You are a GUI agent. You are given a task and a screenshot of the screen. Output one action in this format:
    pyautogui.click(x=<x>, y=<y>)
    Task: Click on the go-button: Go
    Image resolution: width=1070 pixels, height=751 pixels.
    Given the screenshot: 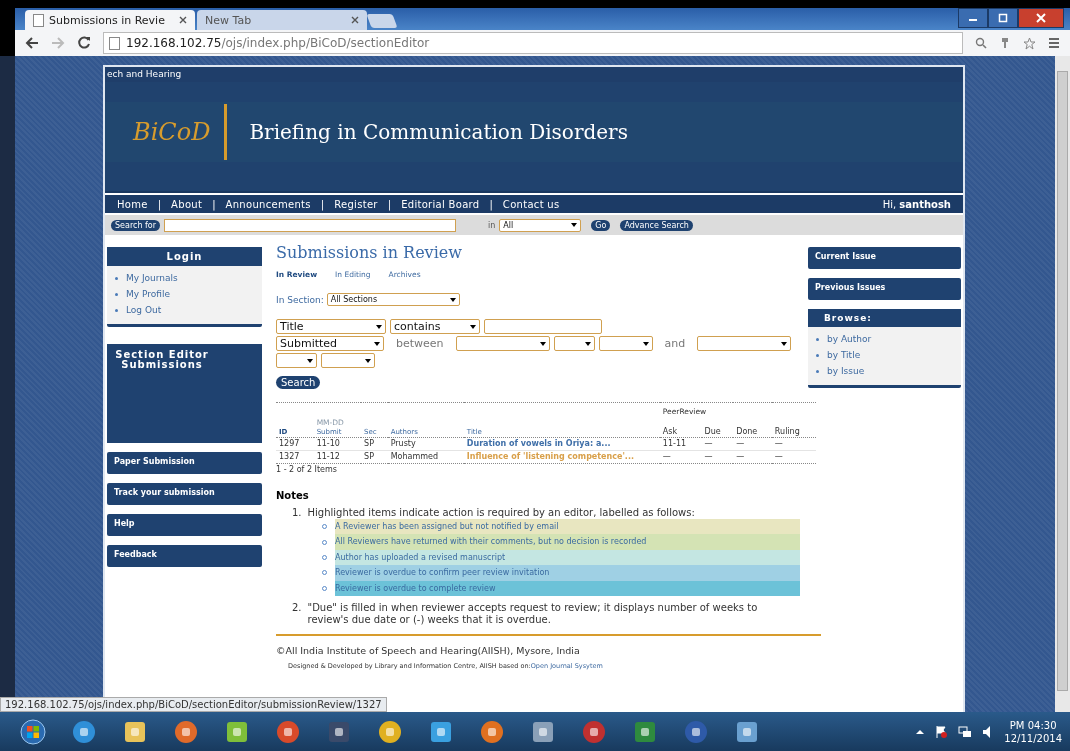 What is the action you would take?
    pyautogui.click(x=601, y=225)
    